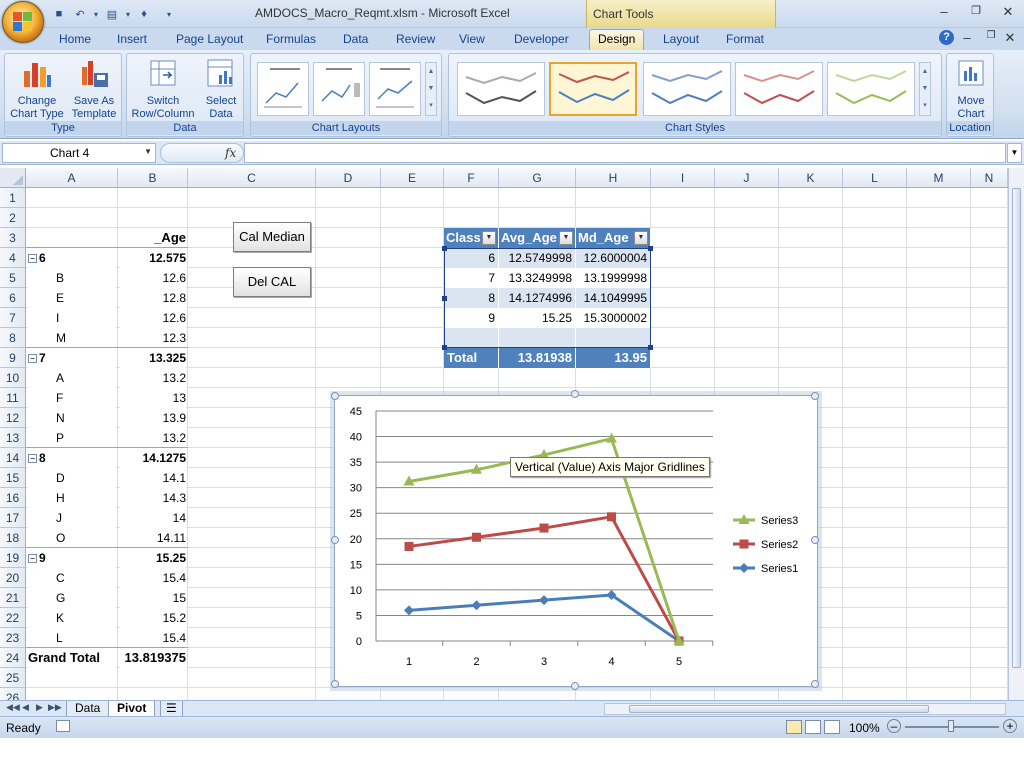 This screenshot has width=1024, height=768. Describe the element at coordinates (537, 238) in the screenshot. I see `table-header-avg-age: Avg_Age ▼` at that location.